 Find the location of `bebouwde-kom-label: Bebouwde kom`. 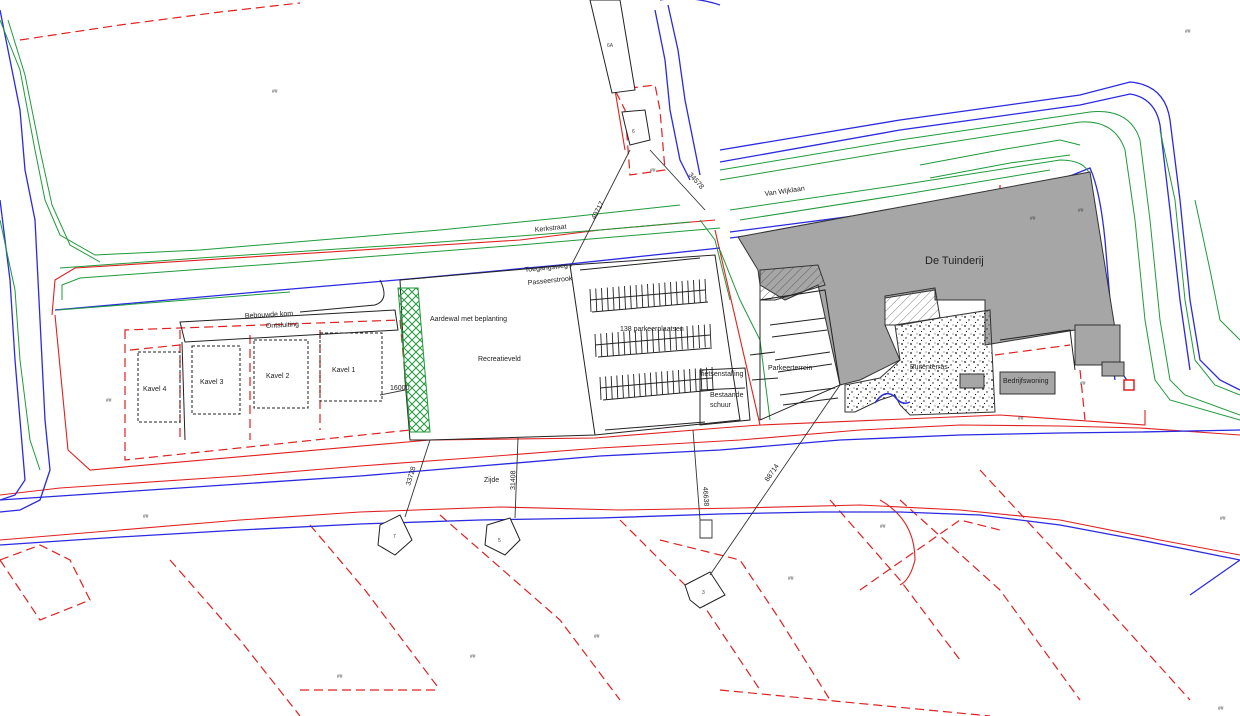

bebouwde-kom-label: Bebouwde kom is located at coordinates (269, 315).